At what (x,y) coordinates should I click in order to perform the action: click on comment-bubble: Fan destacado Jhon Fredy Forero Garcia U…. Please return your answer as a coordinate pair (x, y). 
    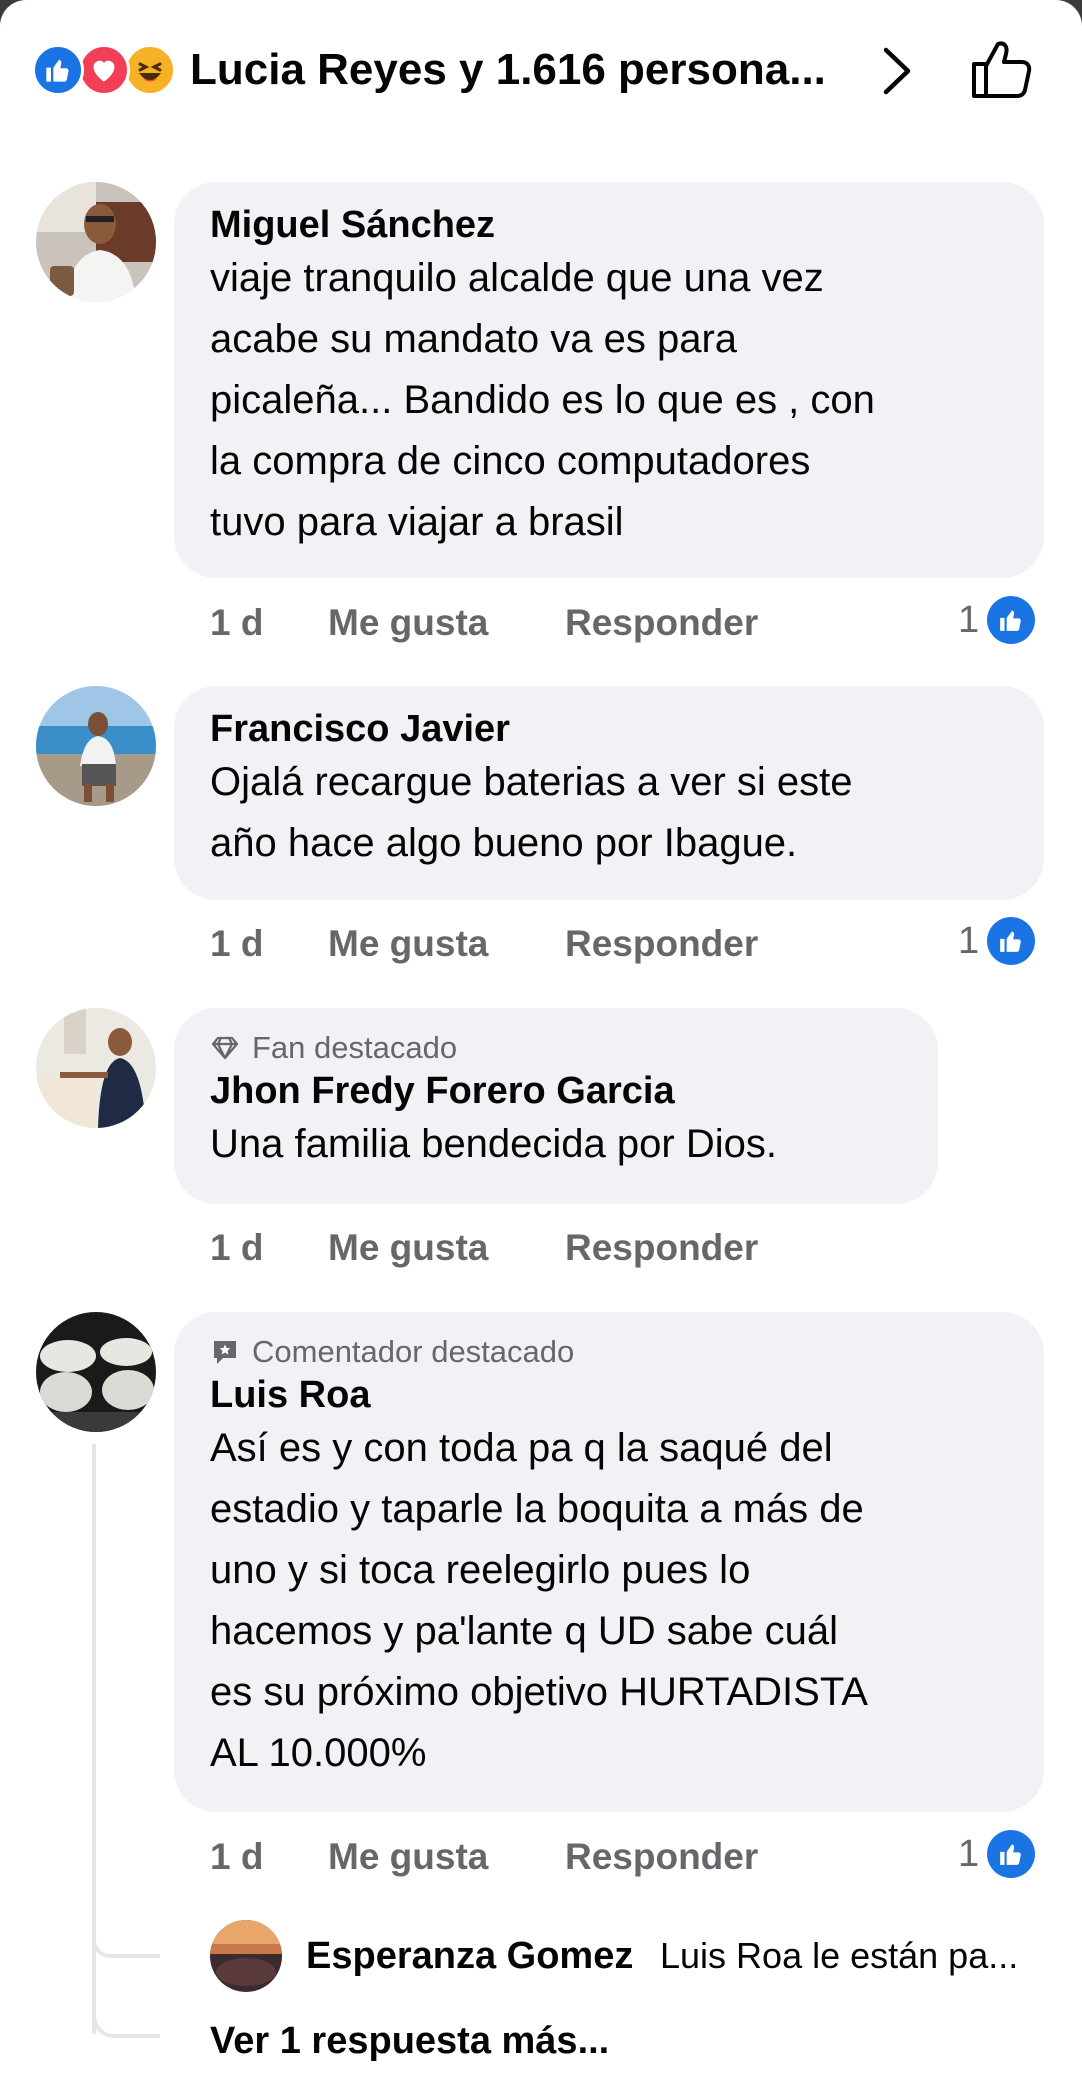
    Looking at the image, I should click on (556, 1106).